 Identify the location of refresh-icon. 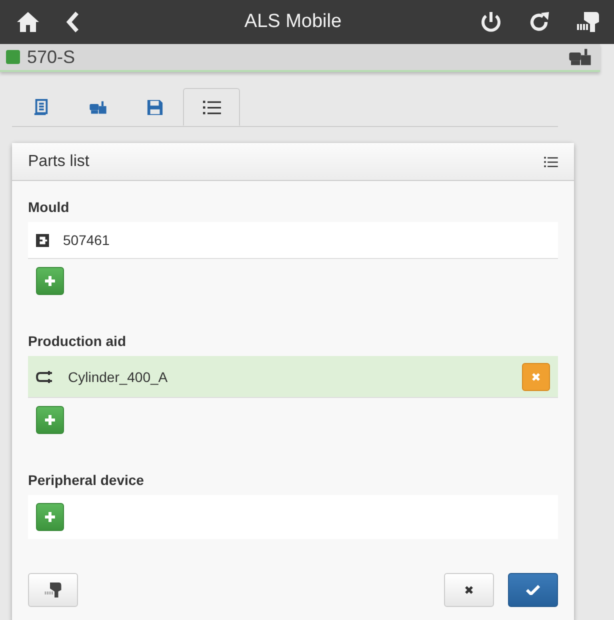
(539, 22).